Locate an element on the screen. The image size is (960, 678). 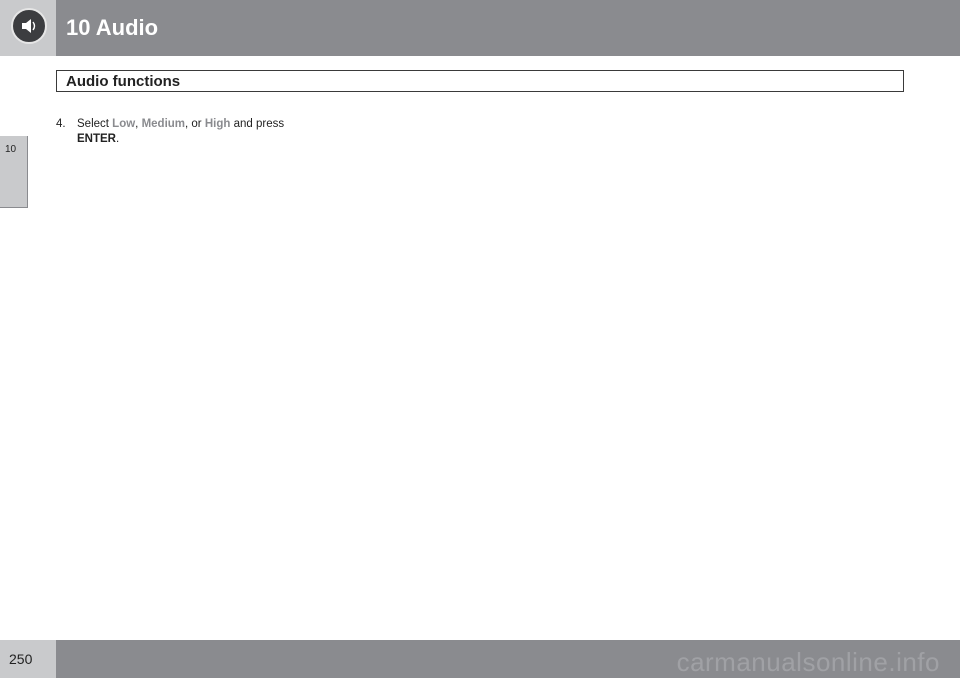
option-low: Low is located at coordinates (124, 124).